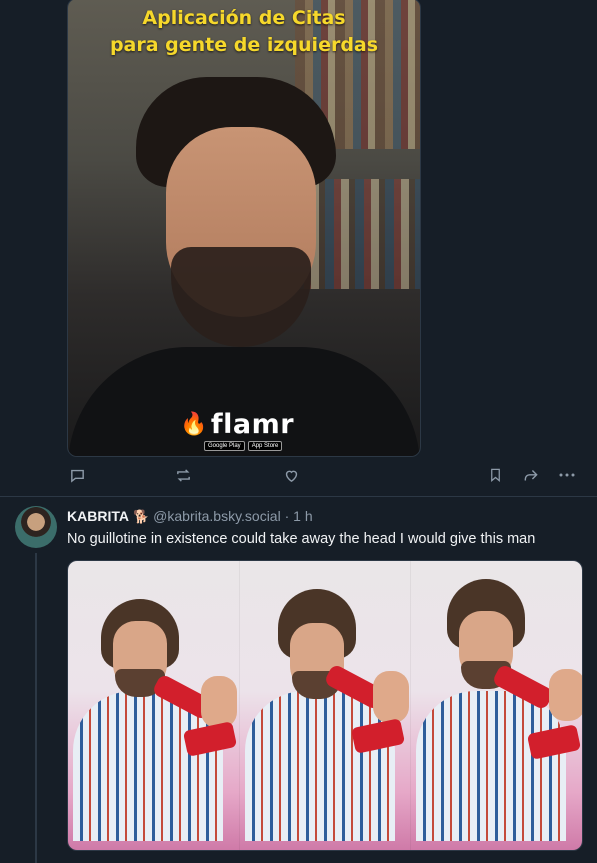  Describe the element at coordinates (244, 18) in the screenshot. I see `image-title-line1: Aplicación de Citas` at that location.